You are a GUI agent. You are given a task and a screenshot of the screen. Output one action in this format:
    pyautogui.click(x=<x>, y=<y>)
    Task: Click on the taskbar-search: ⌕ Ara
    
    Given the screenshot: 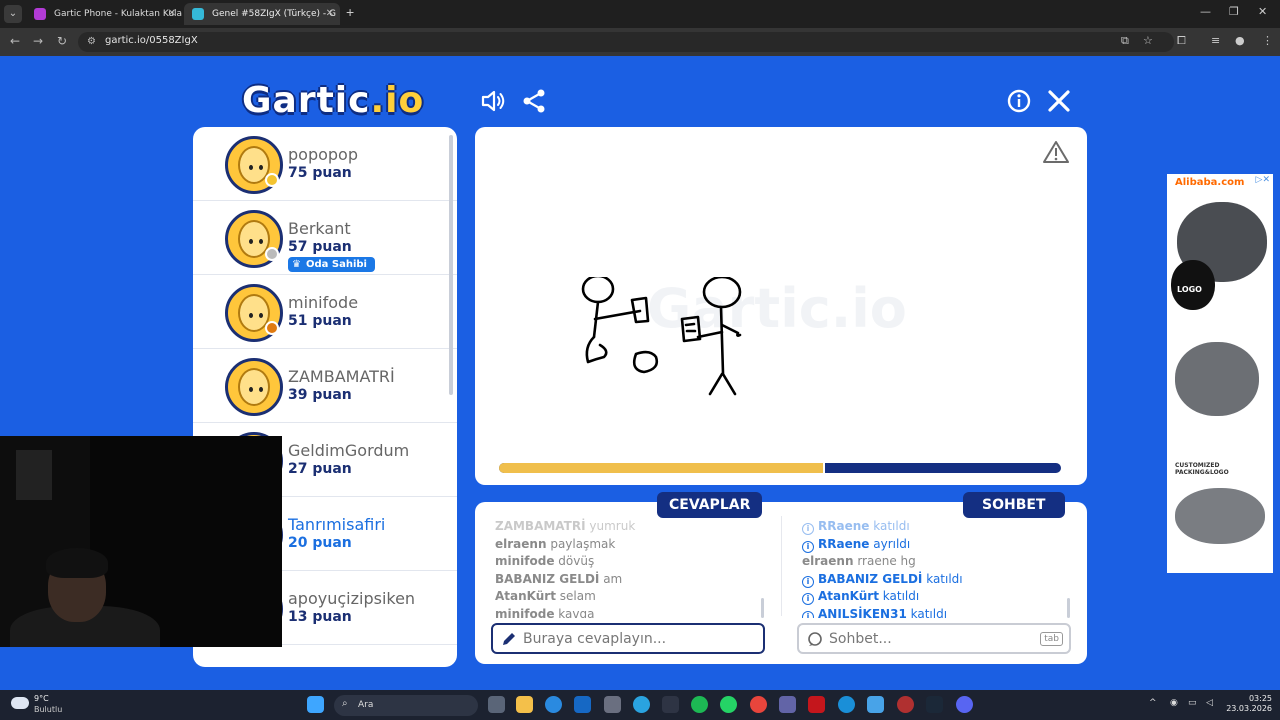 What is the action you would take?
    pyautogui.click(x=406, y=705)
    